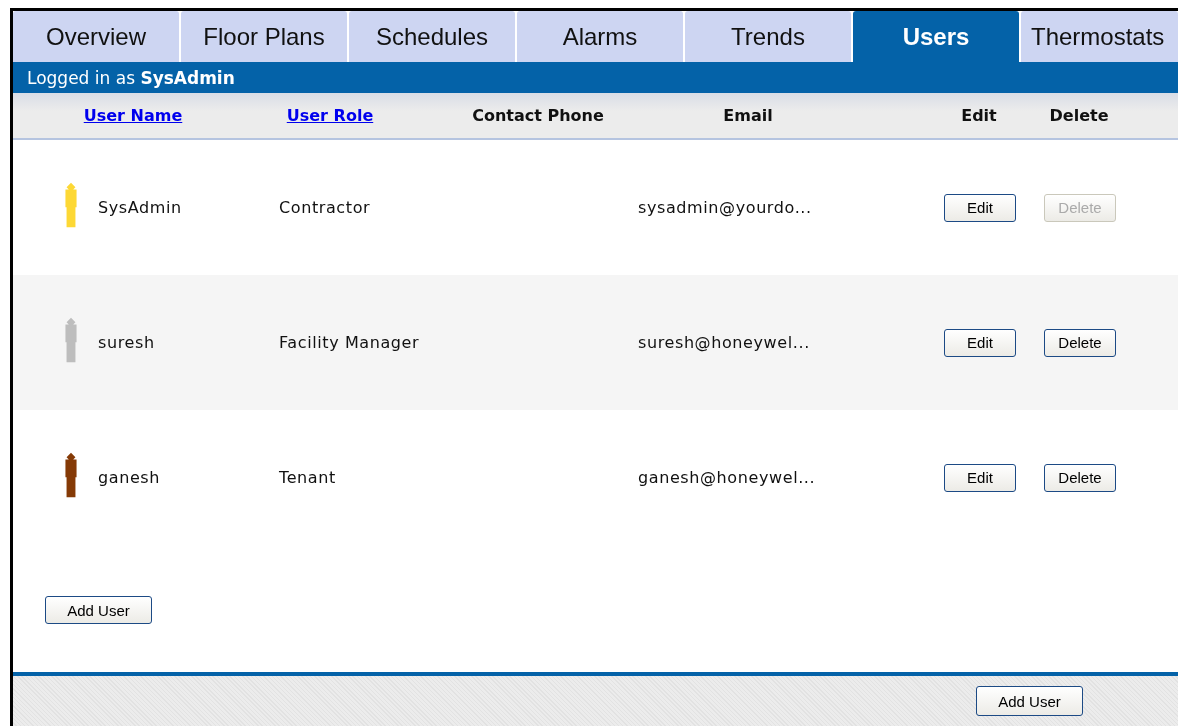  I want to click on column-header: User Name, so click(133, 115).